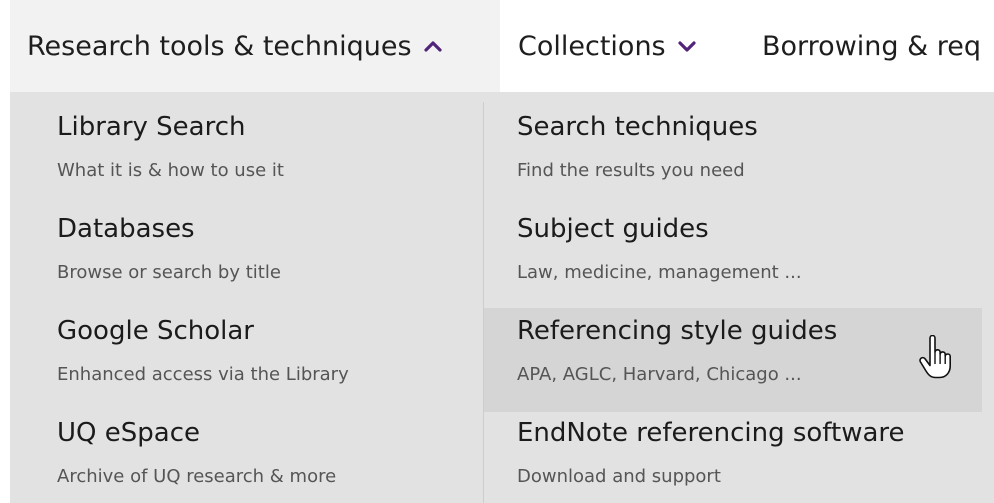 The image size is (994, 503). Describe the element at coordinates (203, 374) in the screenshot. I see `menu-link-subtitle: Enhanced access via the Library` at that location.